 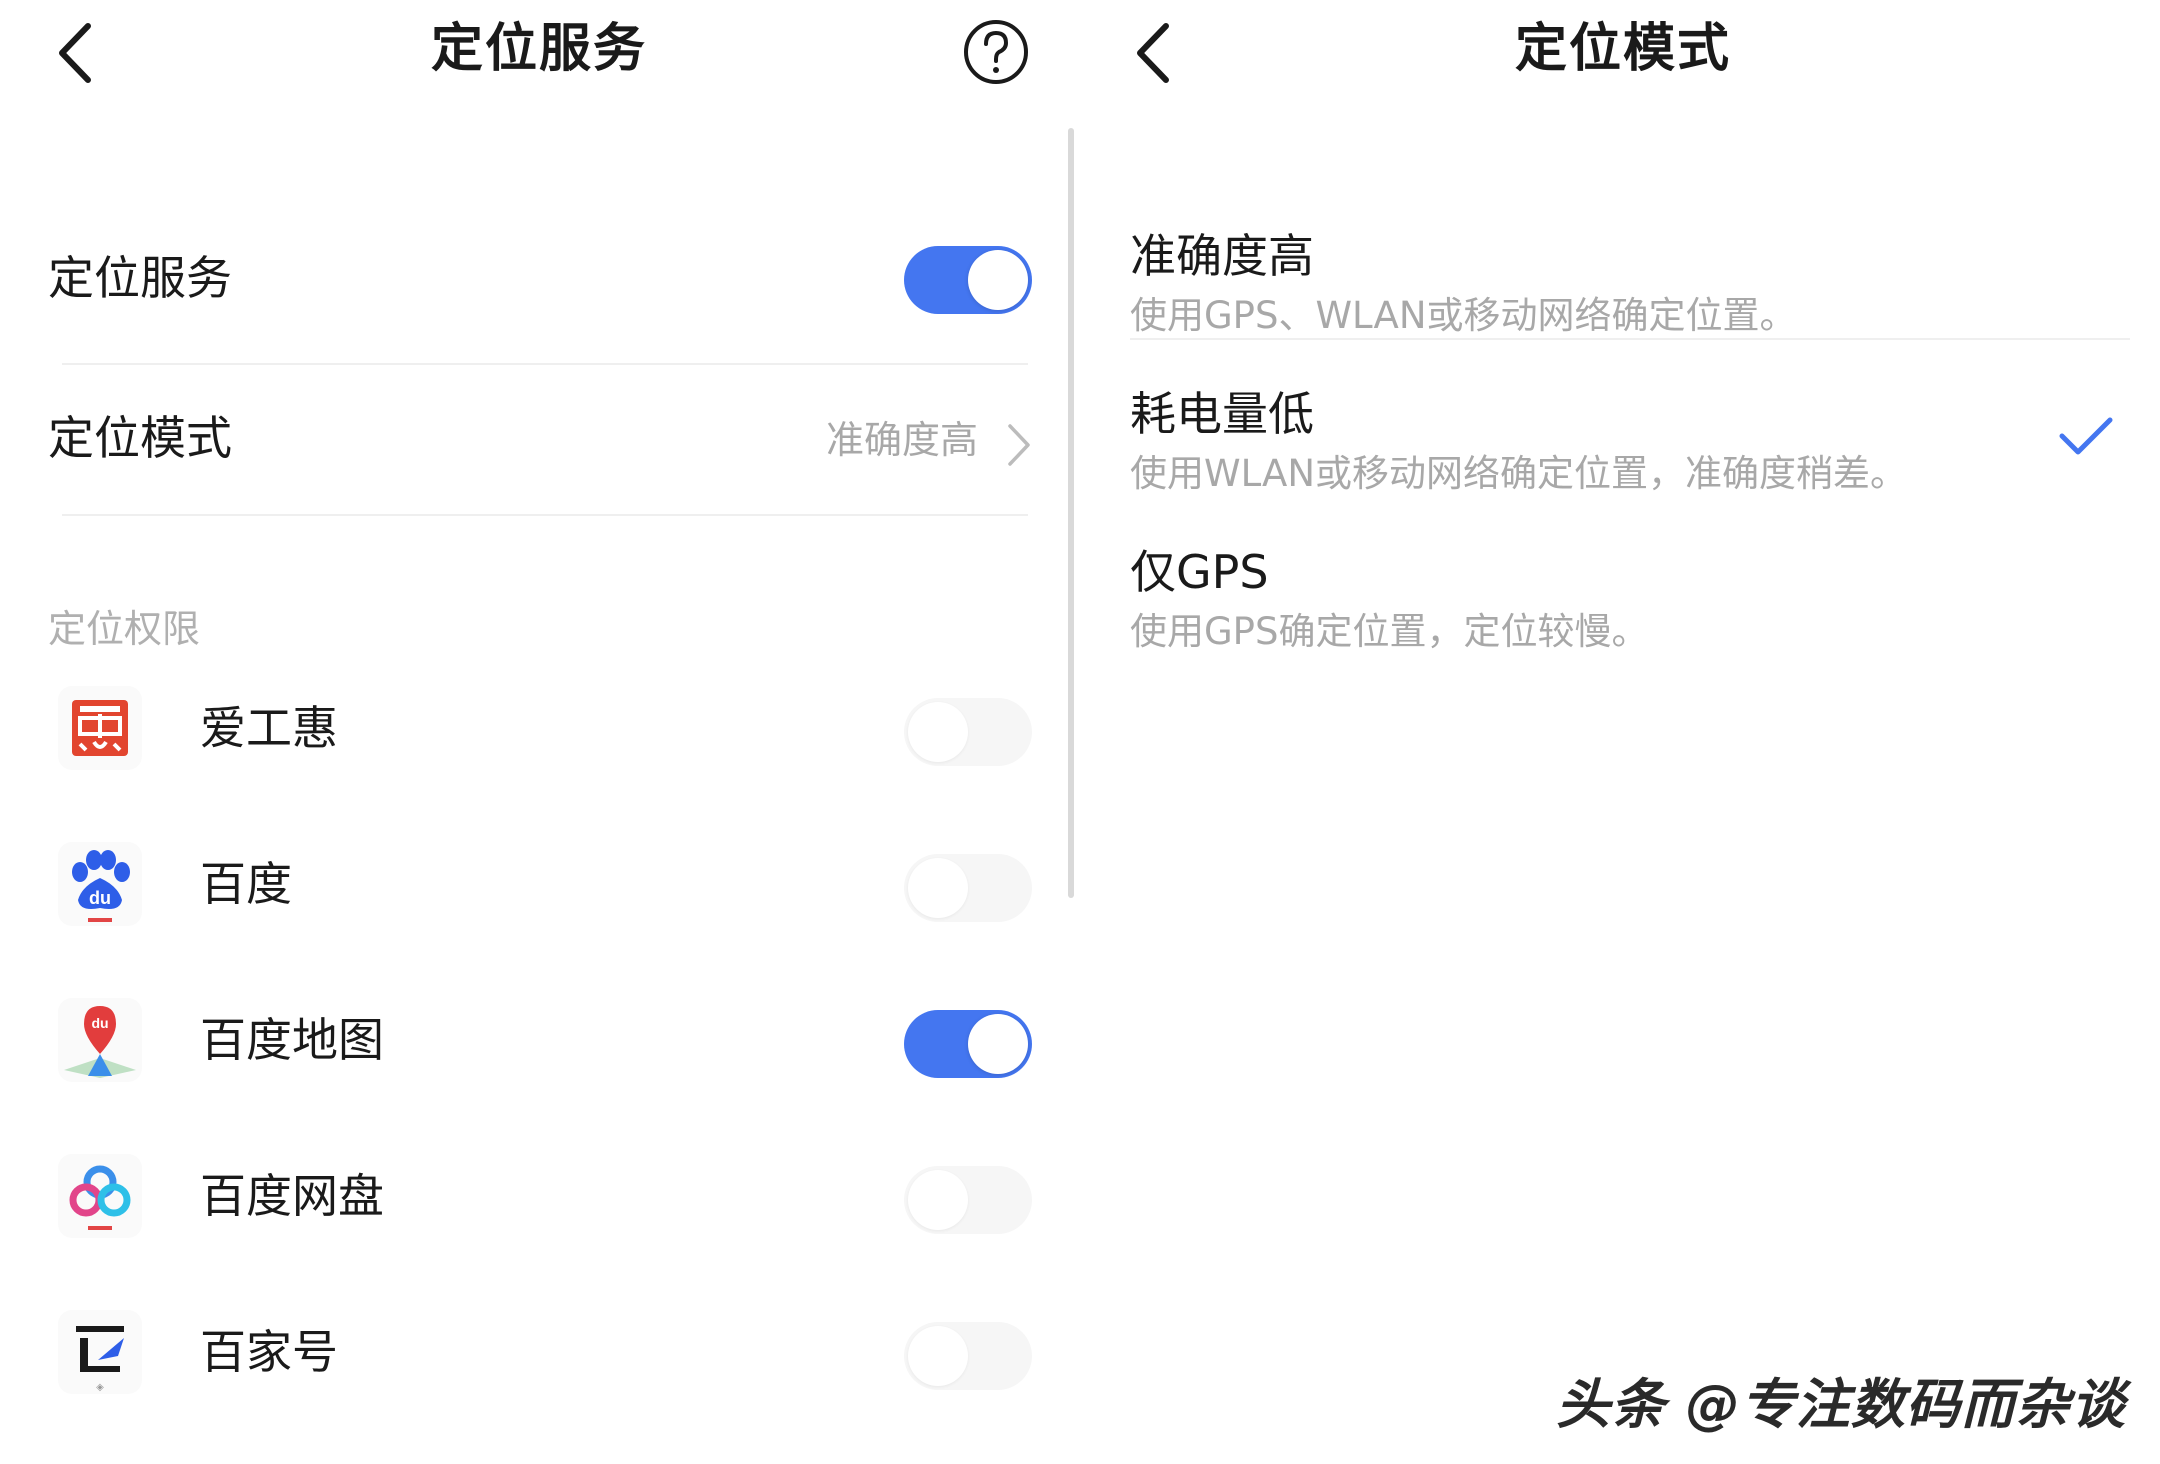 I want to click on app-row-aigonghui: 爱工惠, so click(x=530, y=735).